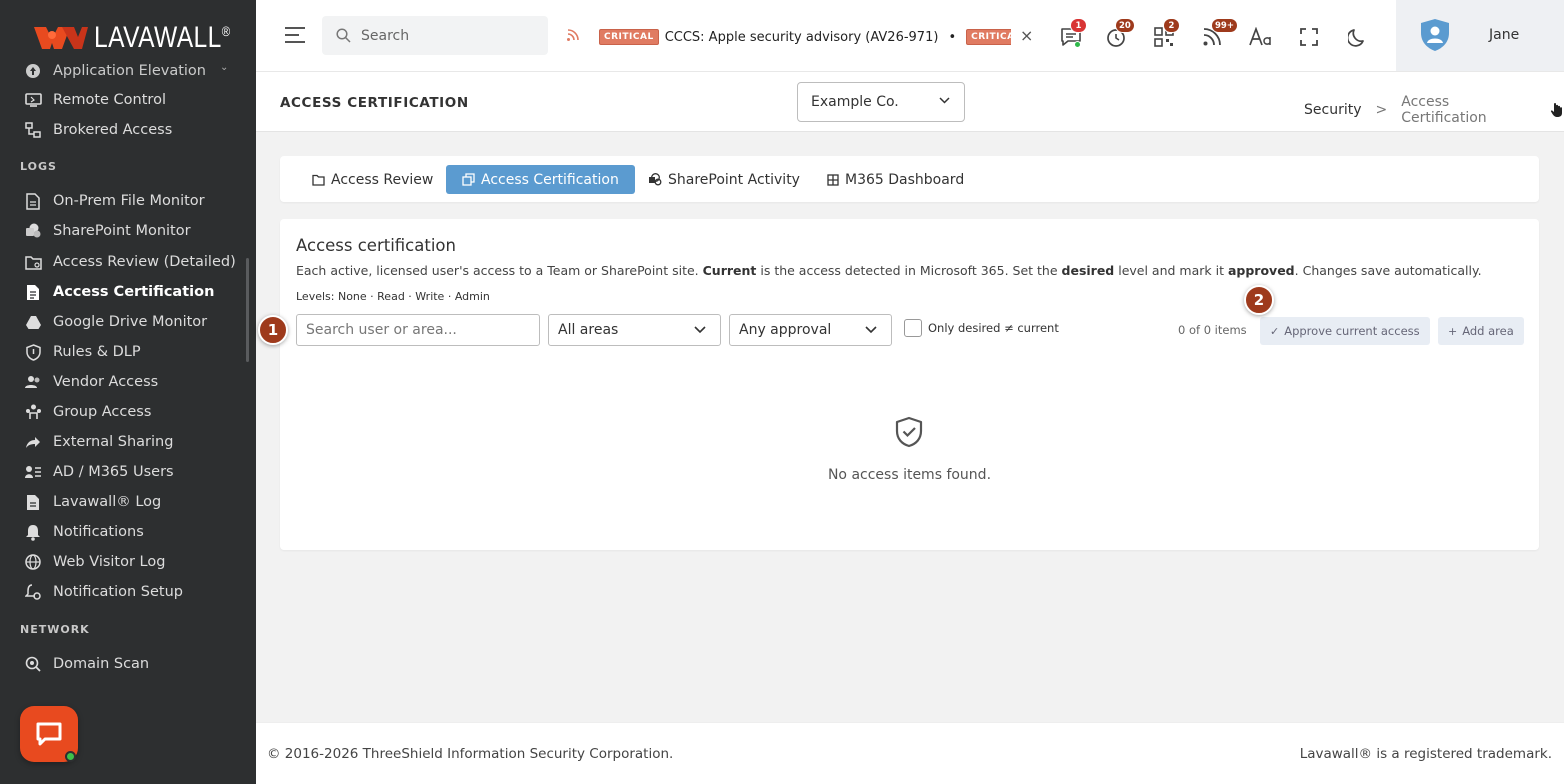  What do you see at coordinates (909, 475) in the screenshot?
I see `empty-state-text: No access items found.` at bounding box center [909, 475].